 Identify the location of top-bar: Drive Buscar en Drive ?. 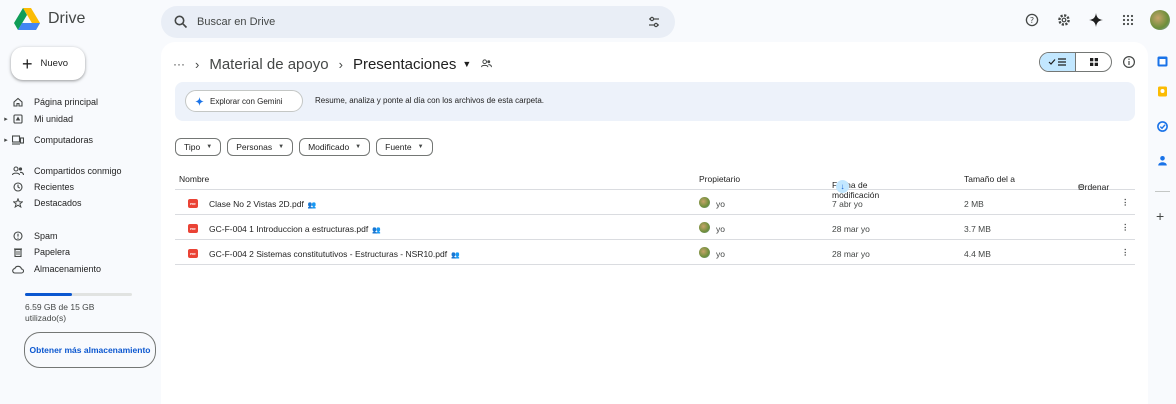
(588, 21).